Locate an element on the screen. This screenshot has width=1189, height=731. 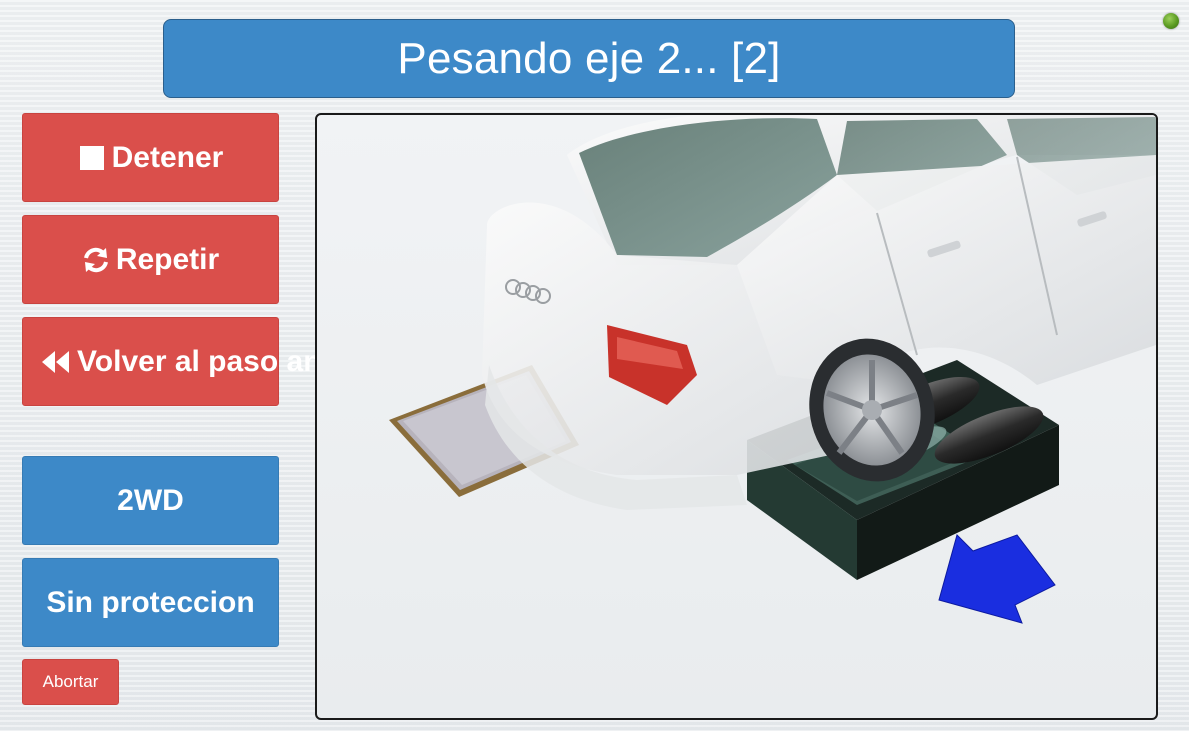
drive-mode-button: 2WD is located at coordinates (150, 500).